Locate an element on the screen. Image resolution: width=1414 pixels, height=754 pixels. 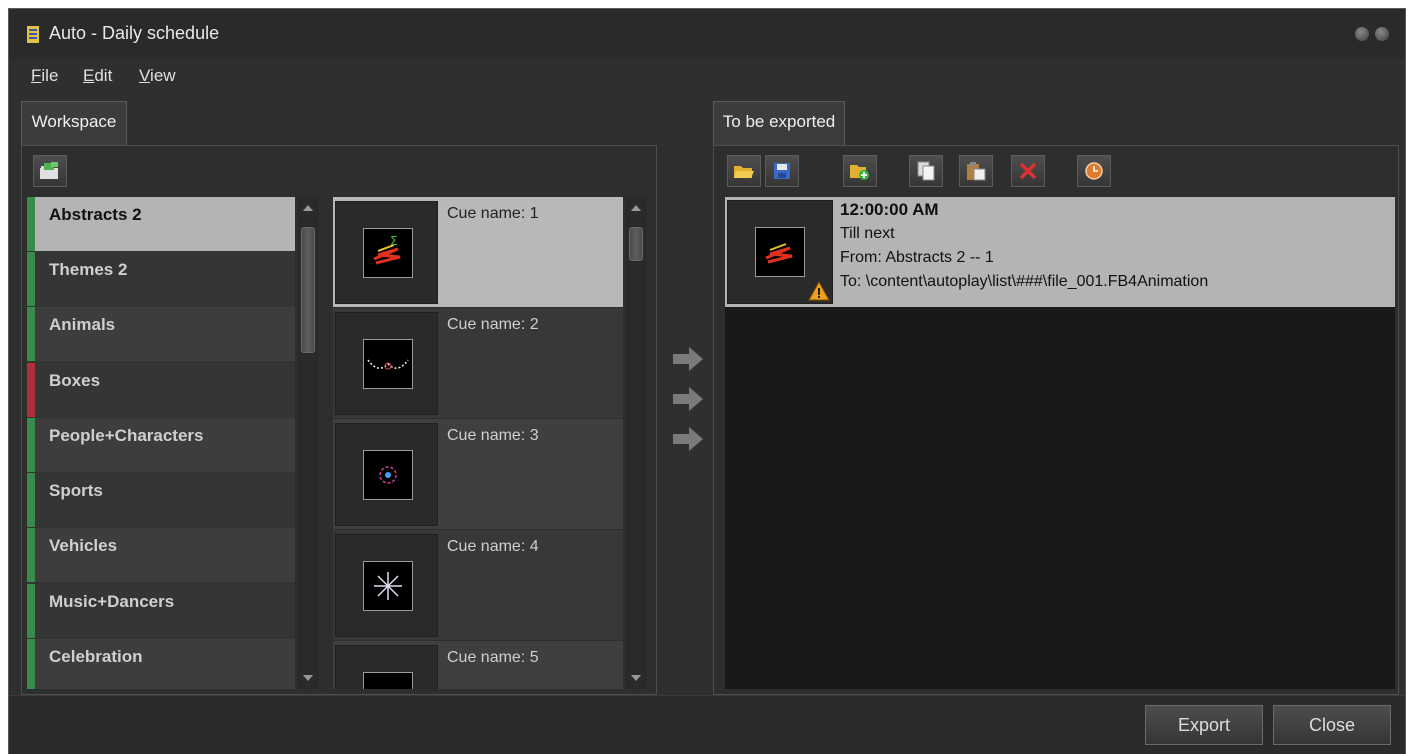
svg-text: Σ is located at coordinates (394, 241).